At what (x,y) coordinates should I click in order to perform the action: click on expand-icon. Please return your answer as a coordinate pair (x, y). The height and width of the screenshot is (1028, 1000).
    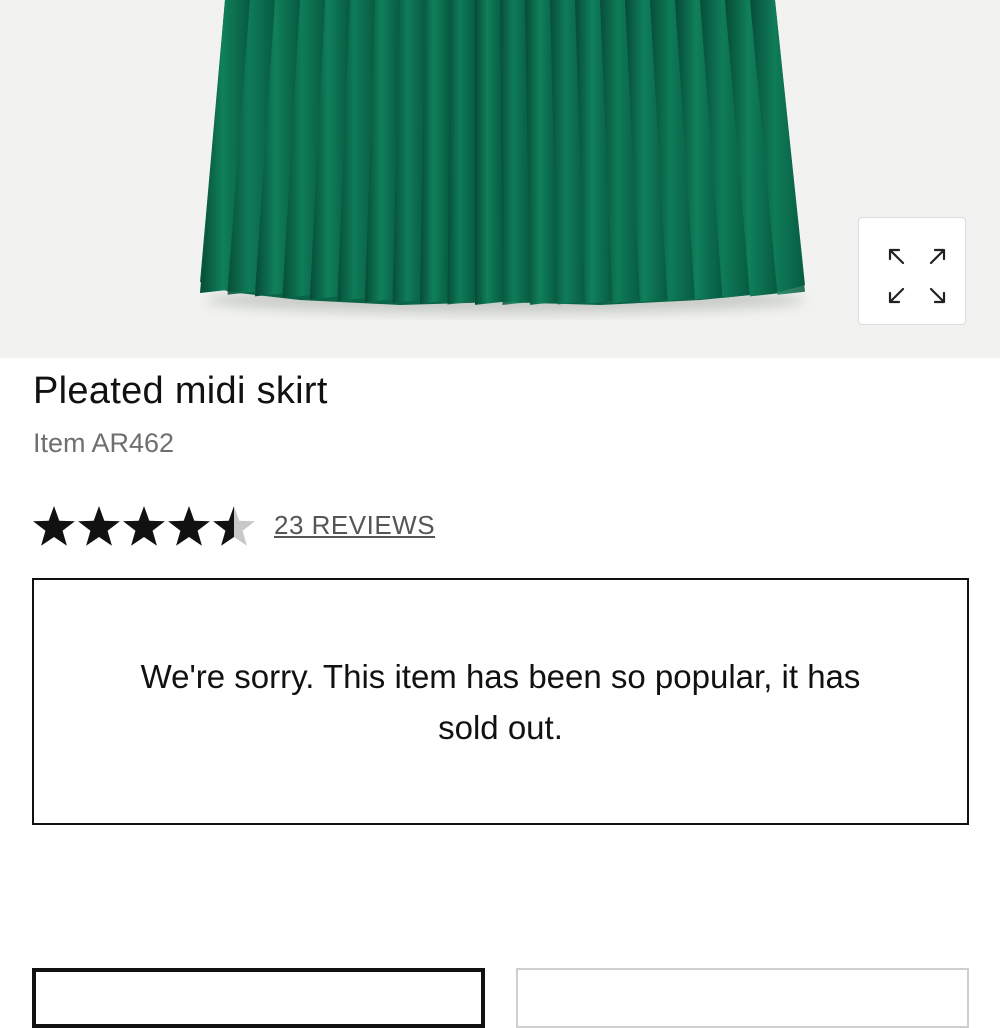
    Looking at the image, I should click on (917, 276).